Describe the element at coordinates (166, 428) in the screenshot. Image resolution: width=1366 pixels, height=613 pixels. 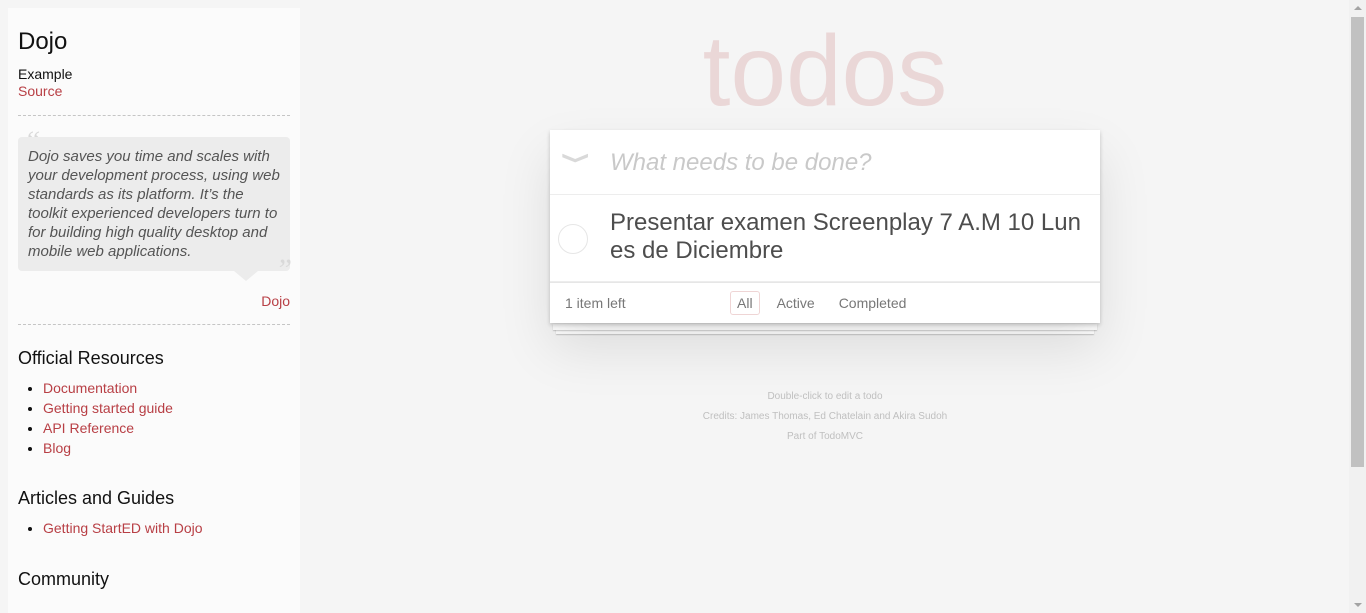
I see `list-item: API Reference` at that location.